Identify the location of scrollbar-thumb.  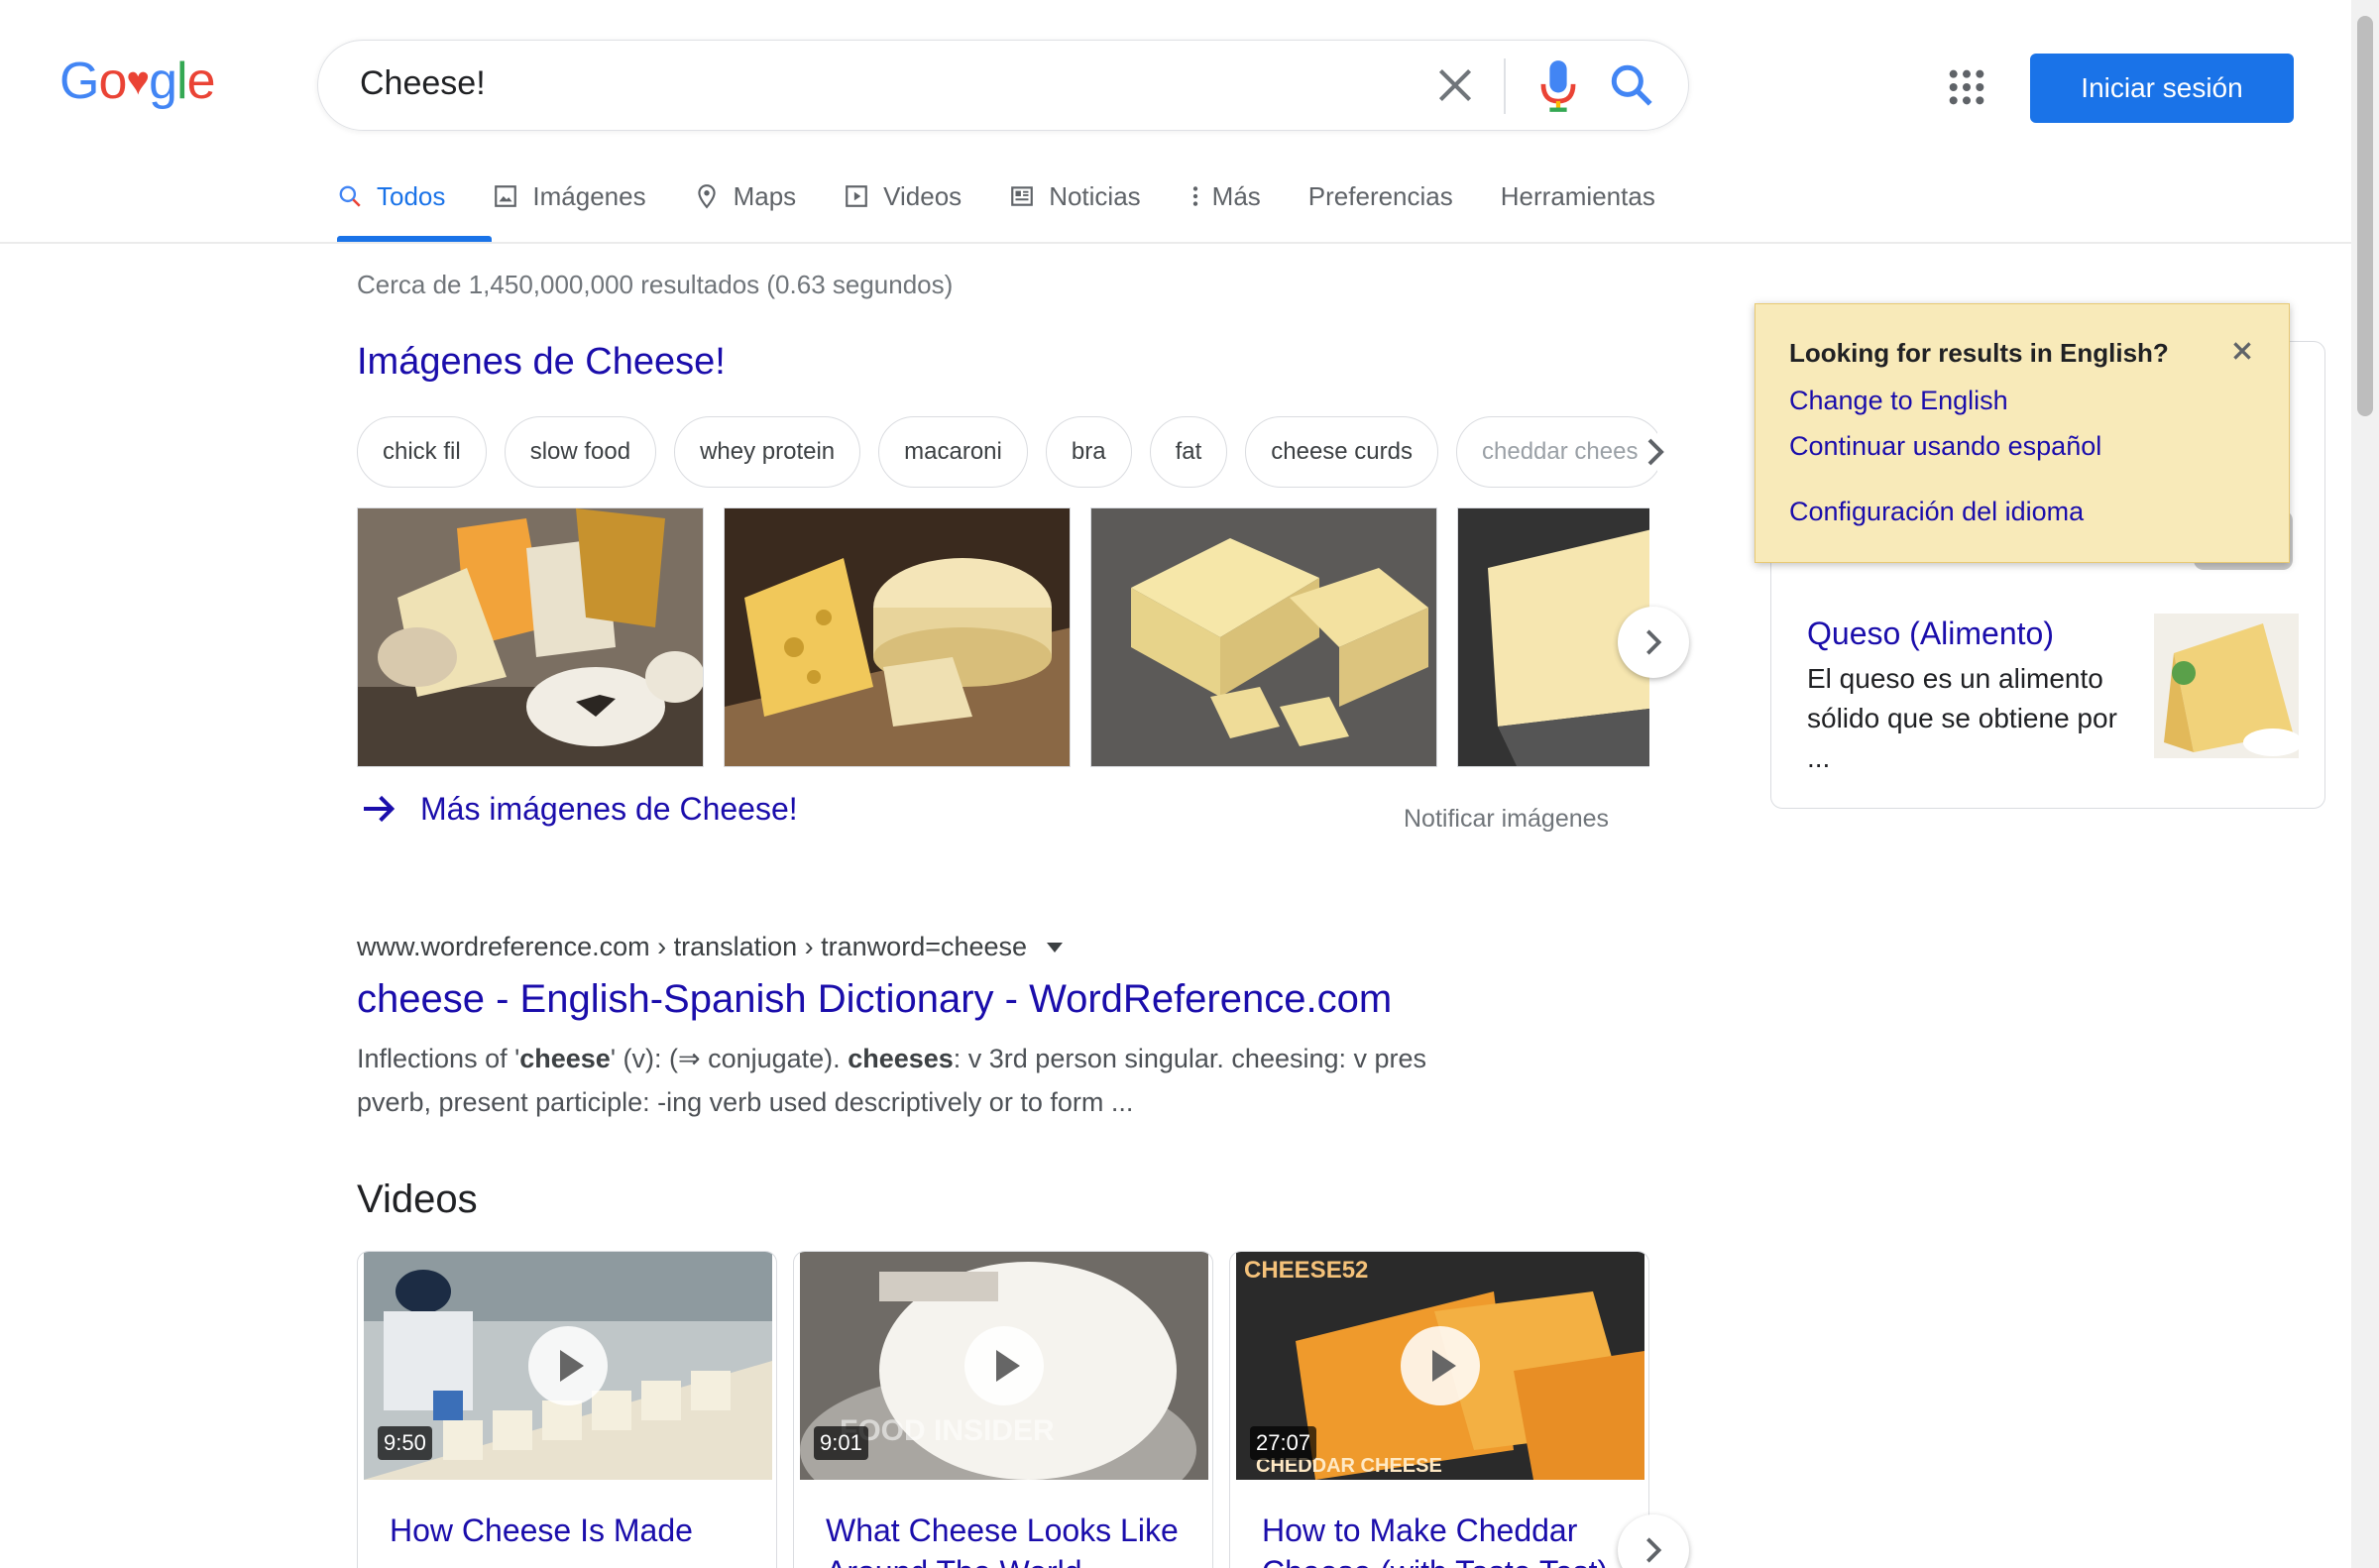
(2365, 216).